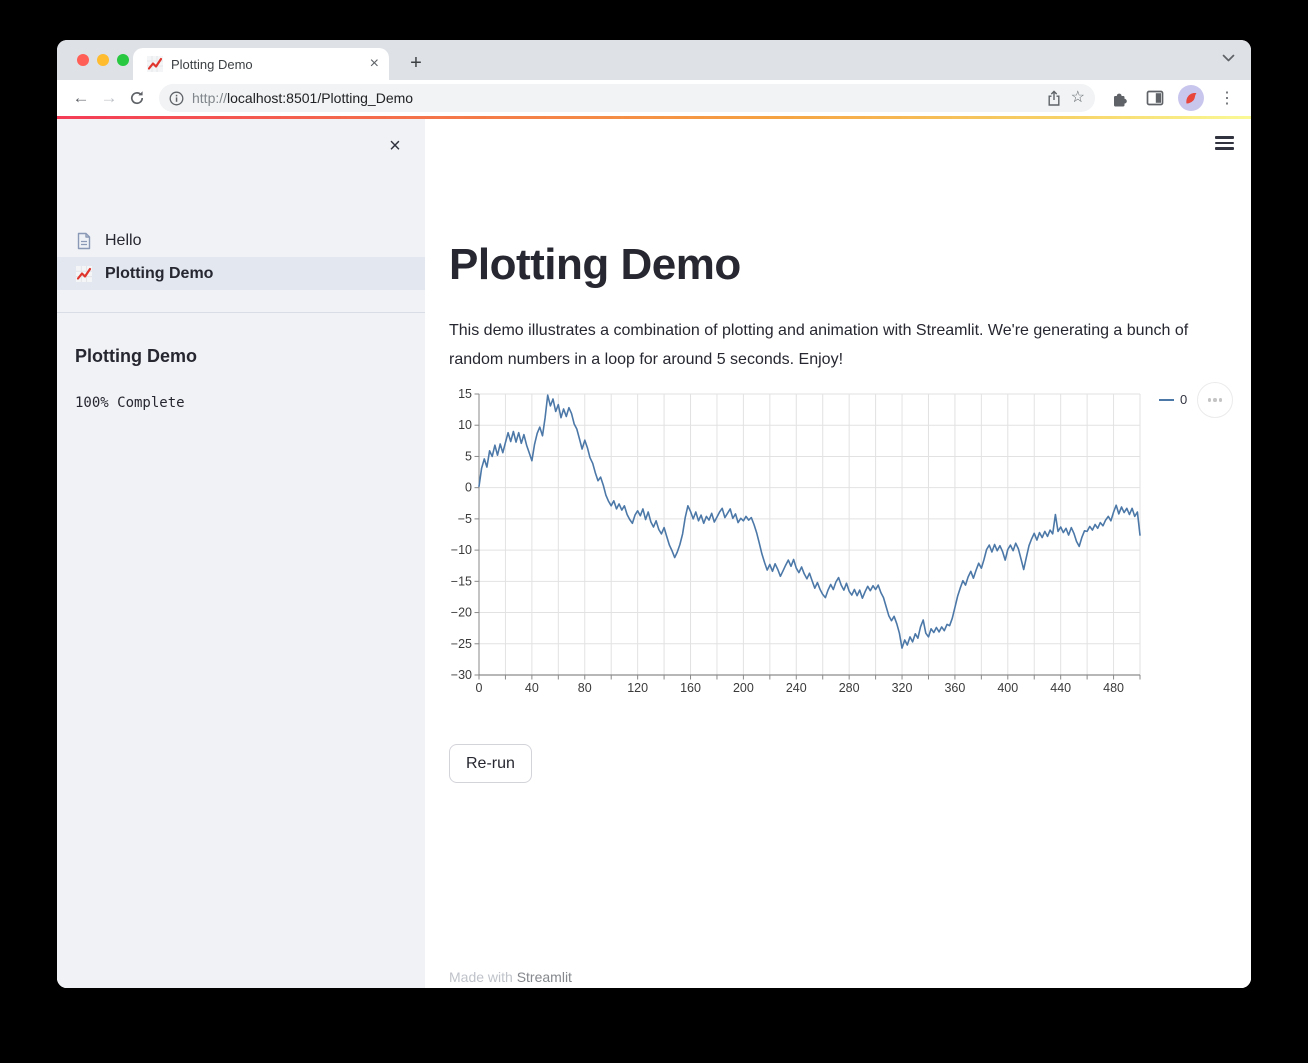 The image size is (1308, 1063). What do you see at coordinates (465, 425) in the screenshot?
I see `svg-text: 10` at bounding box center [465, 425].